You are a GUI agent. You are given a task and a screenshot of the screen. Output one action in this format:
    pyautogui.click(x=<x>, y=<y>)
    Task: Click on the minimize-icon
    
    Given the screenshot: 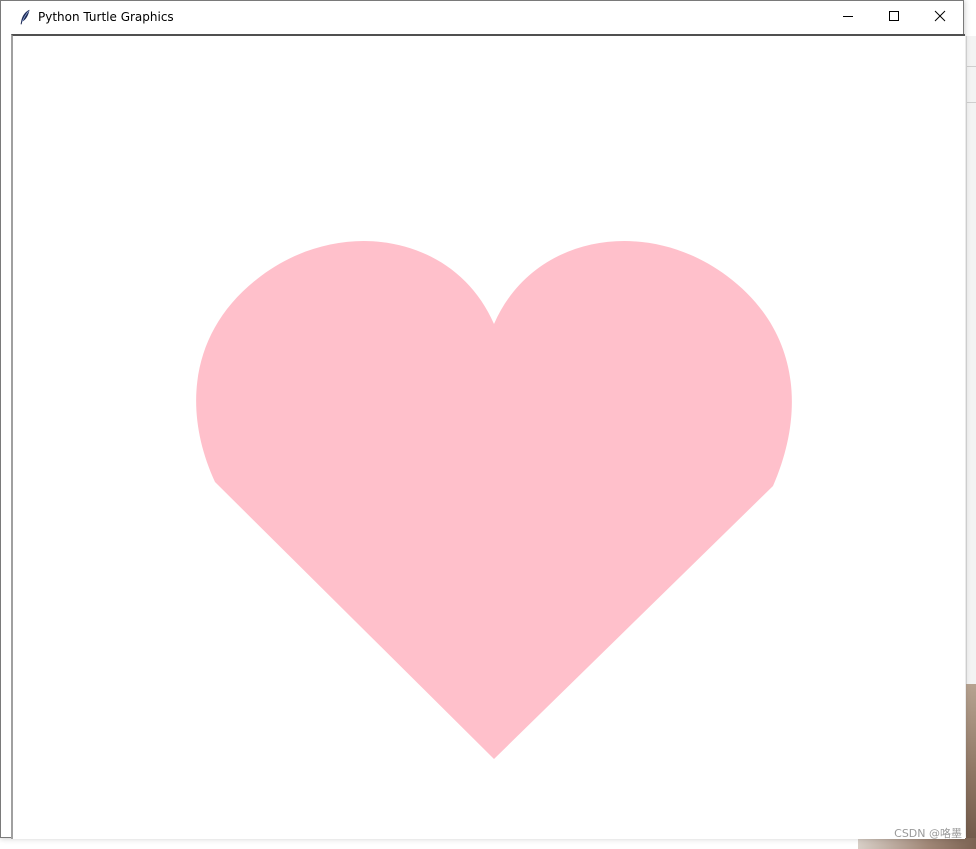 What is the action you would take?
    pyautogui.click(x=848, y=16)
    